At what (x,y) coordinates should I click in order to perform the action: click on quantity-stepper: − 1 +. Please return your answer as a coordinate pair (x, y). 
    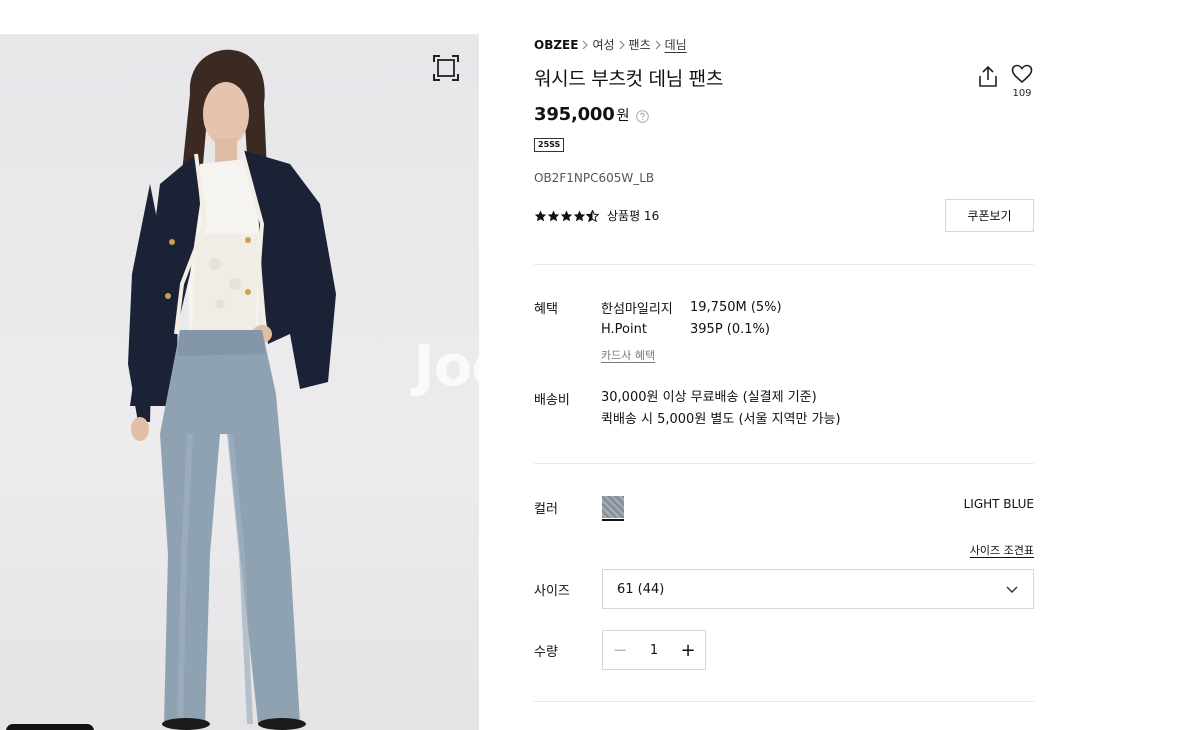
    Looking at the image, I should click on (654, 650).